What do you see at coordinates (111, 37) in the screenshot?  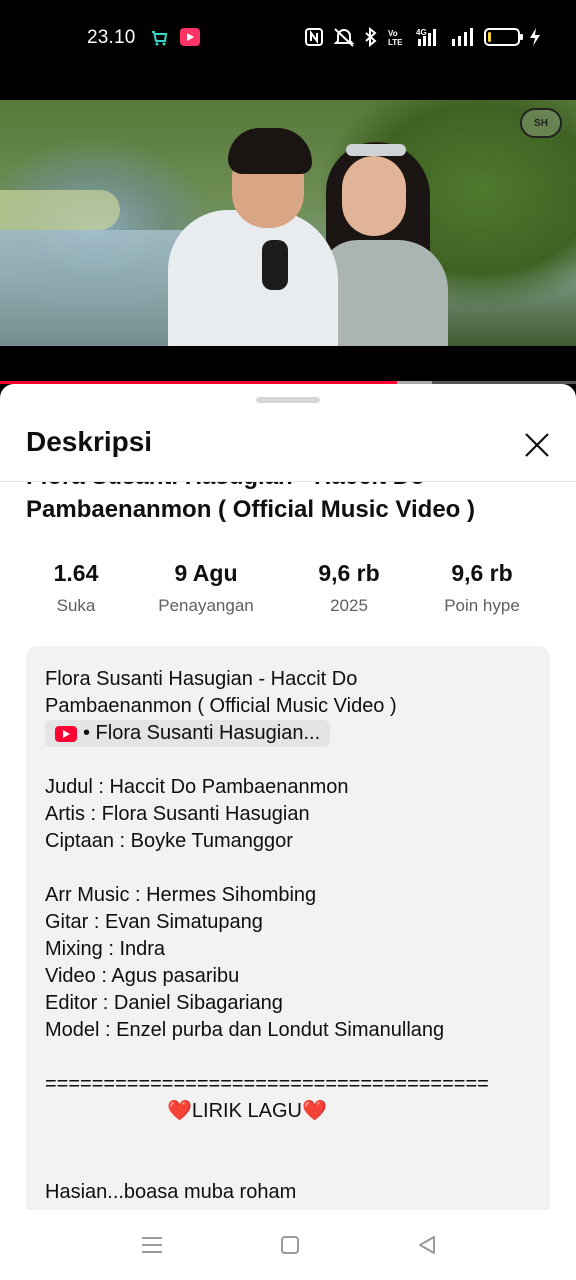 I see `status-time: 23.10` at bounding box center [111, 37].